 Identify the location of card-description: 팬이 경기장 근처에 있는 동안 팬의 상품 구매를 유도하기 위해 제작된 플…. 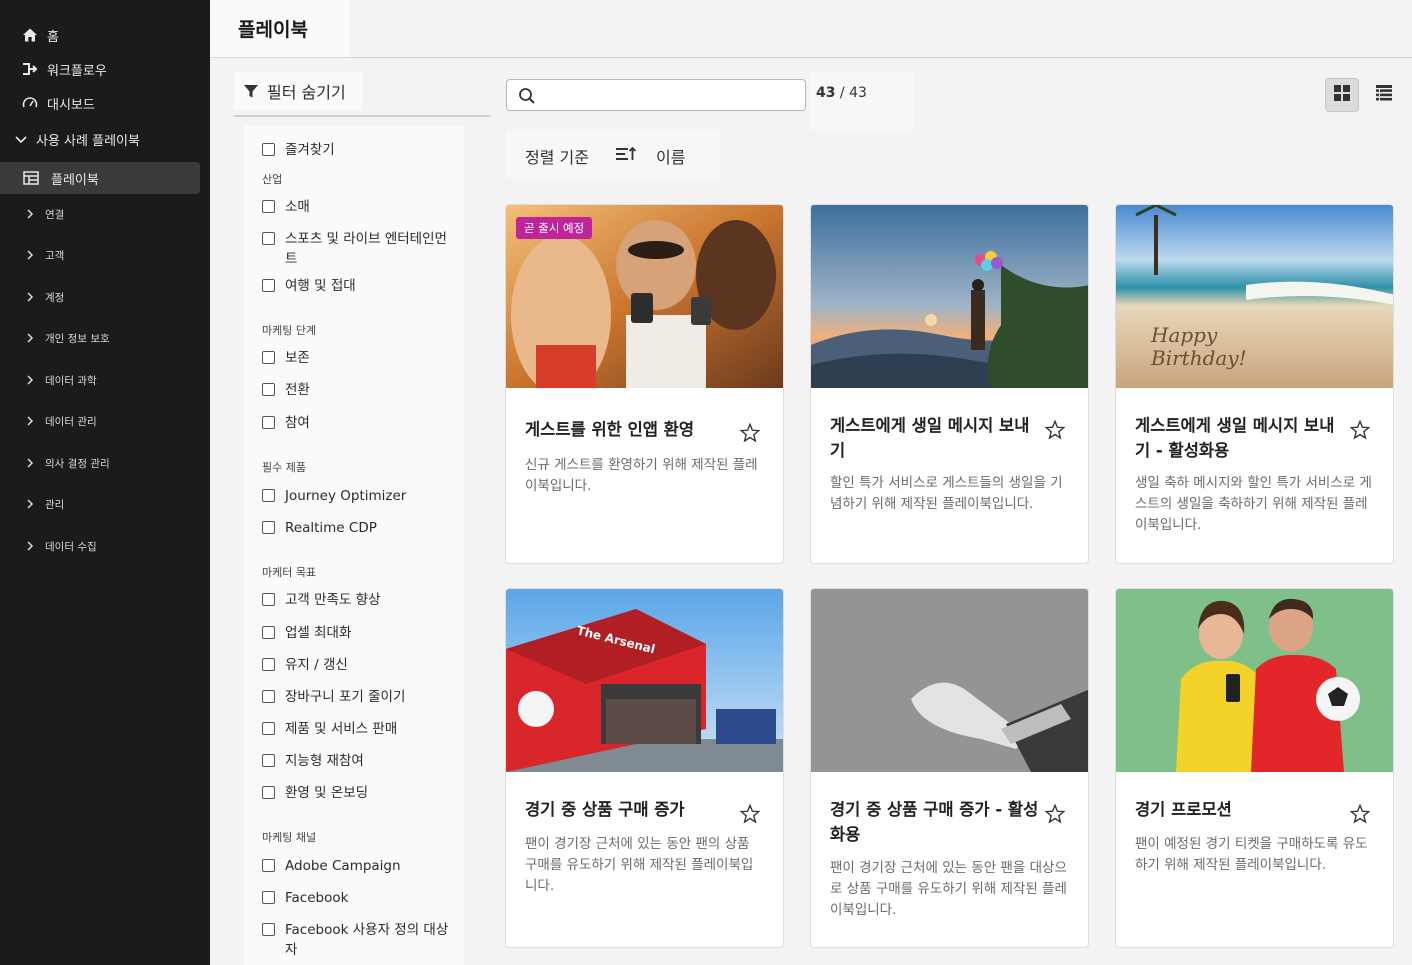
(639, 865).